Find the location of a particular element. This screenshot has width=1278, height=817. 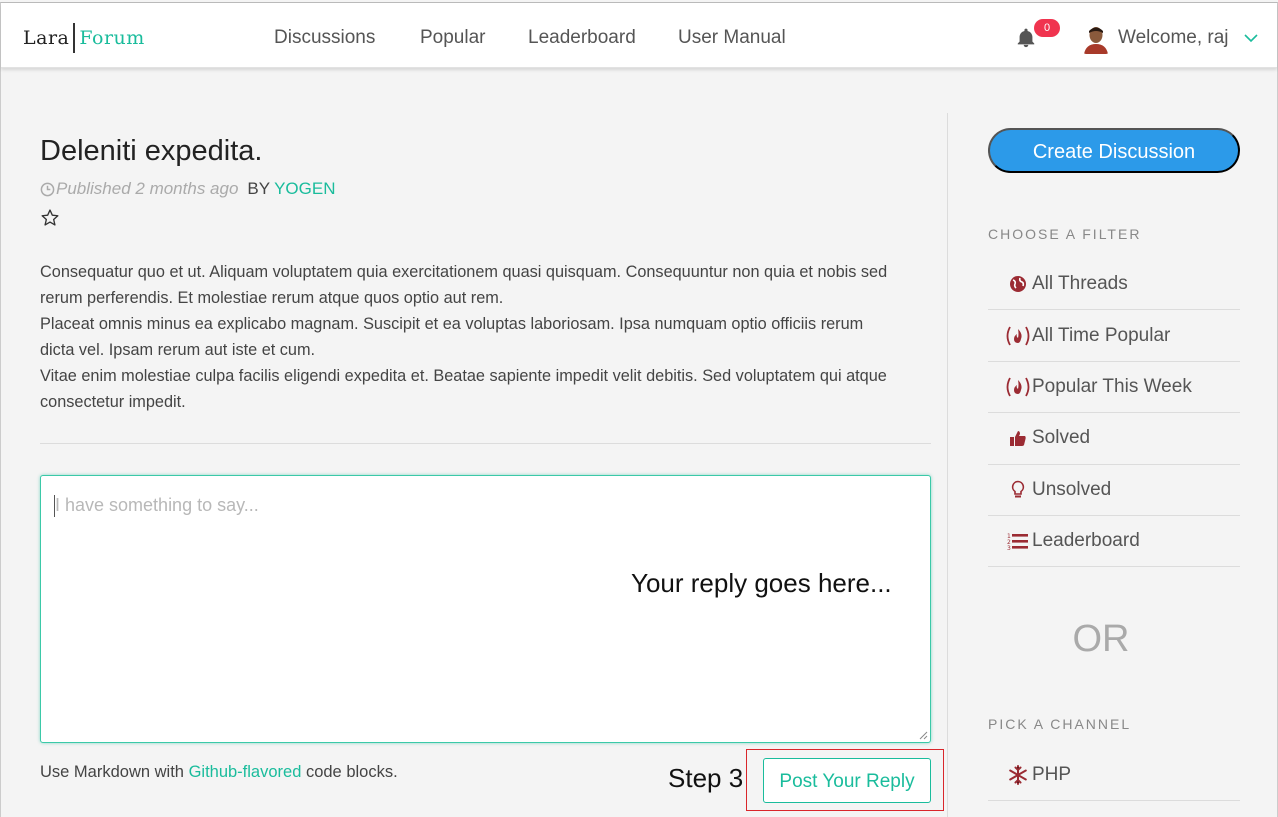

github-flavored-link: Github-flavored is located at coordinates (245, 772).